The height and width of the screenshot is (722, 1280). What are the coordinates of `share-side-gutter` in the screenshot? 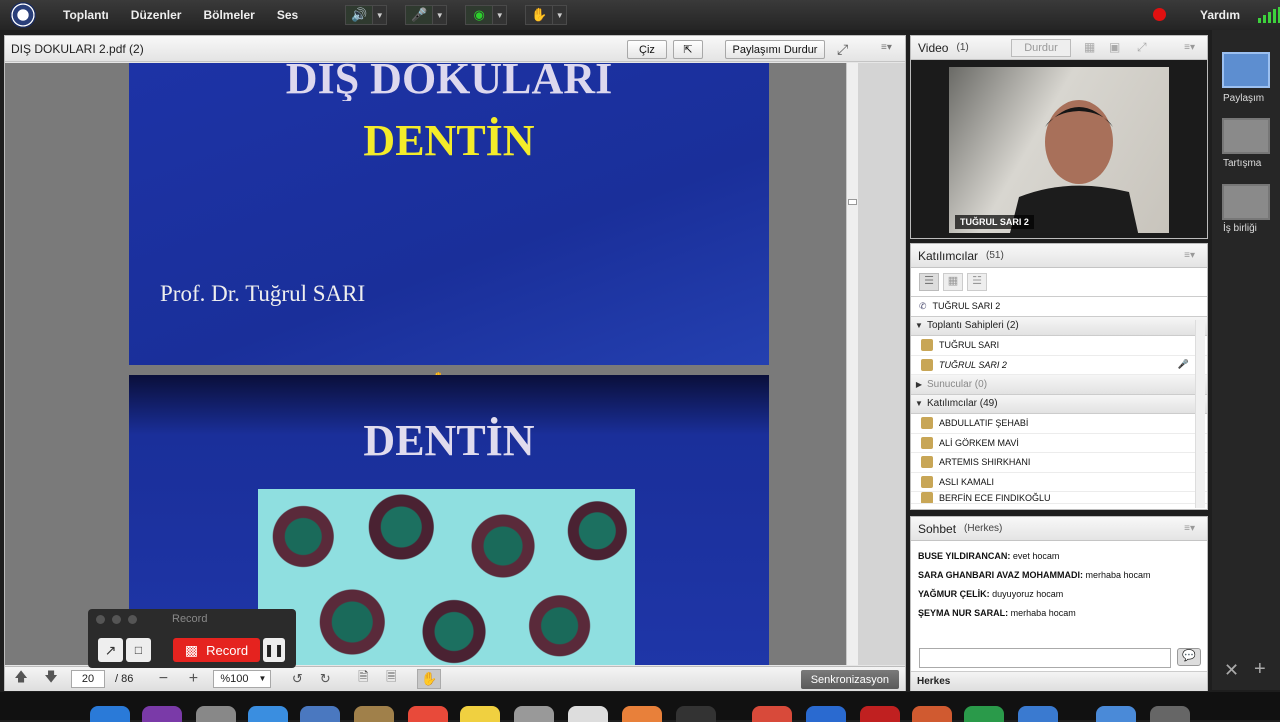 It's located at (881, 364).